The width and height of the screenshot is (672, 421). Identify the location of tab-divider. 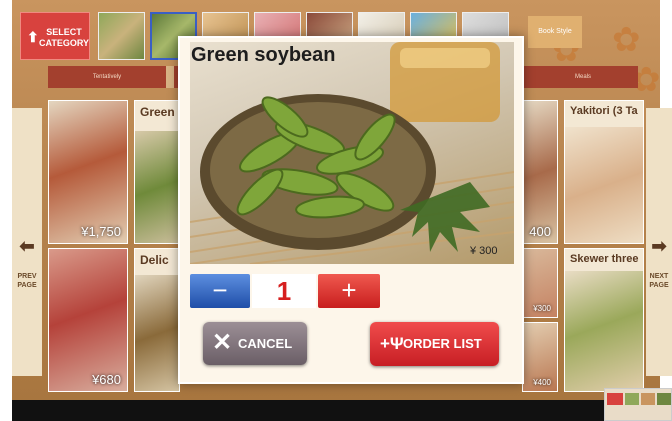
(170, 77).